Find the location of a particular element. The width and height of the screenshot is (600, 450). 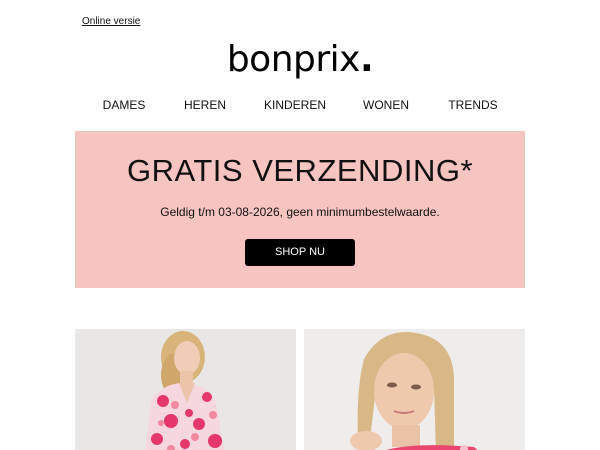

nav-item-dames: DAMES is located at coordinates (124, 105).